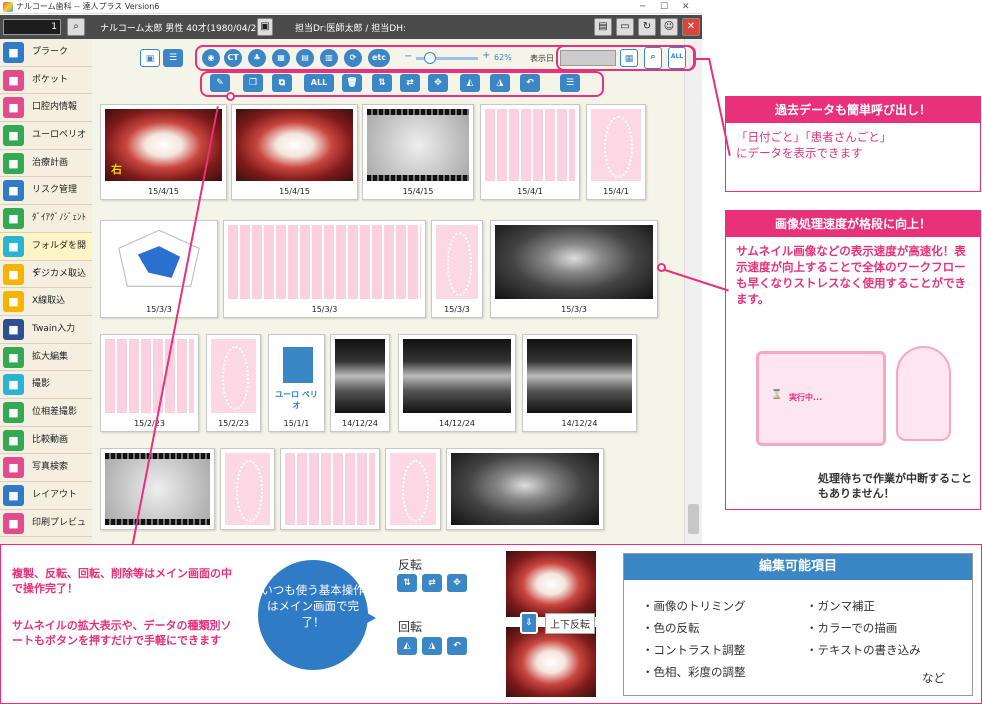 This screenshot has height=704, width=982. Describe the element at coordinates (46, 255) in the screenshot. I see `sidebar-item: ■ フォルダを開く` at that location.